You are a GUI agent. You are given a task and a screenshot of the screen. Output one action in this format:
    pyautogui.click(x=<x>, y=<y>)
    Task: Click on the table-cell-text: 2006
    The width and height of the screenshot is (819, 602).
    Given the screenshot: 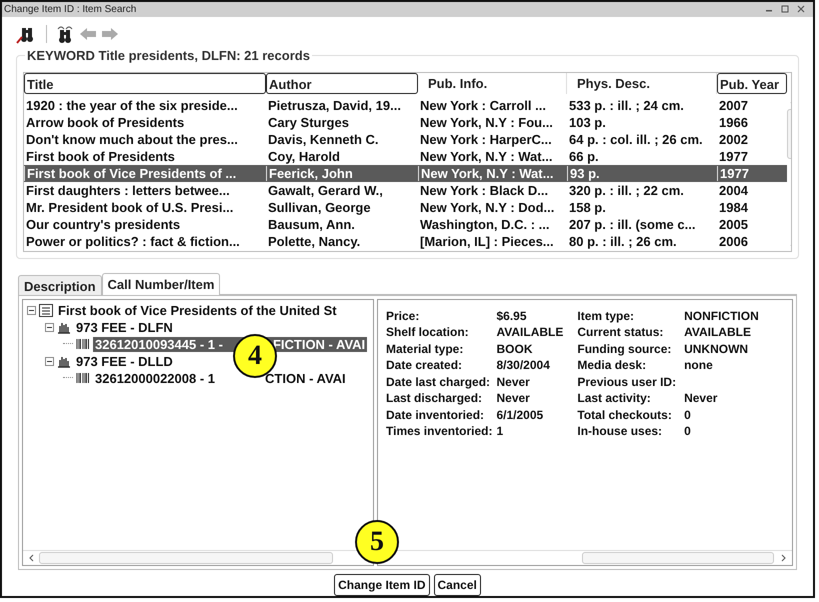 What is the action you would take?
    pyautogui.click(x=733, y=241)
    